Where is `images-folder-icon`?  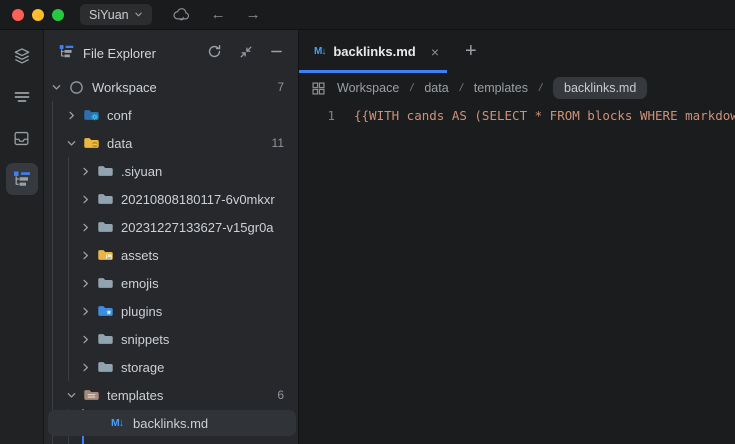
images-folder-icon is located at coordinates (105, 255).